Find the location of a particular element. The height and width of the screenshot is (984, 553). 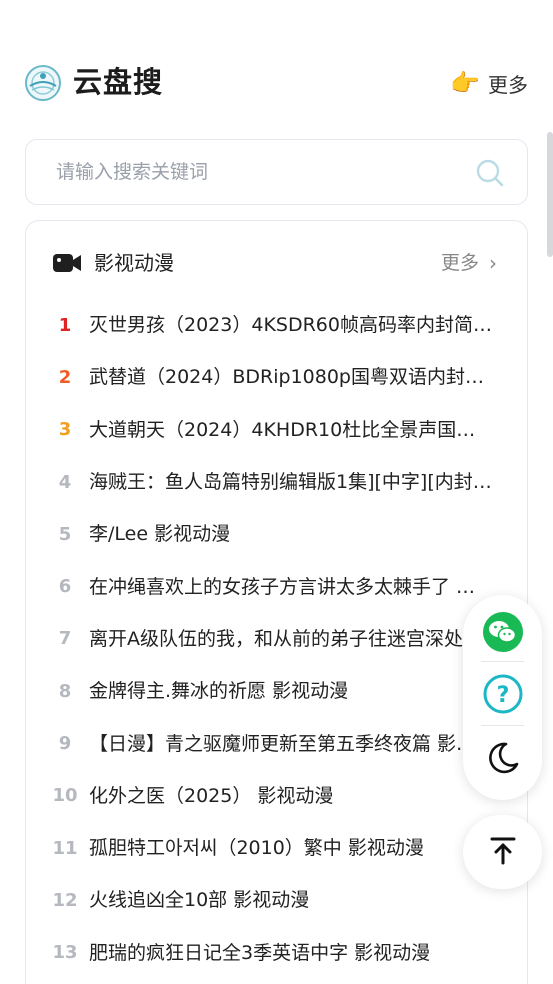

moon-icon is located at coordinates (503, 760).